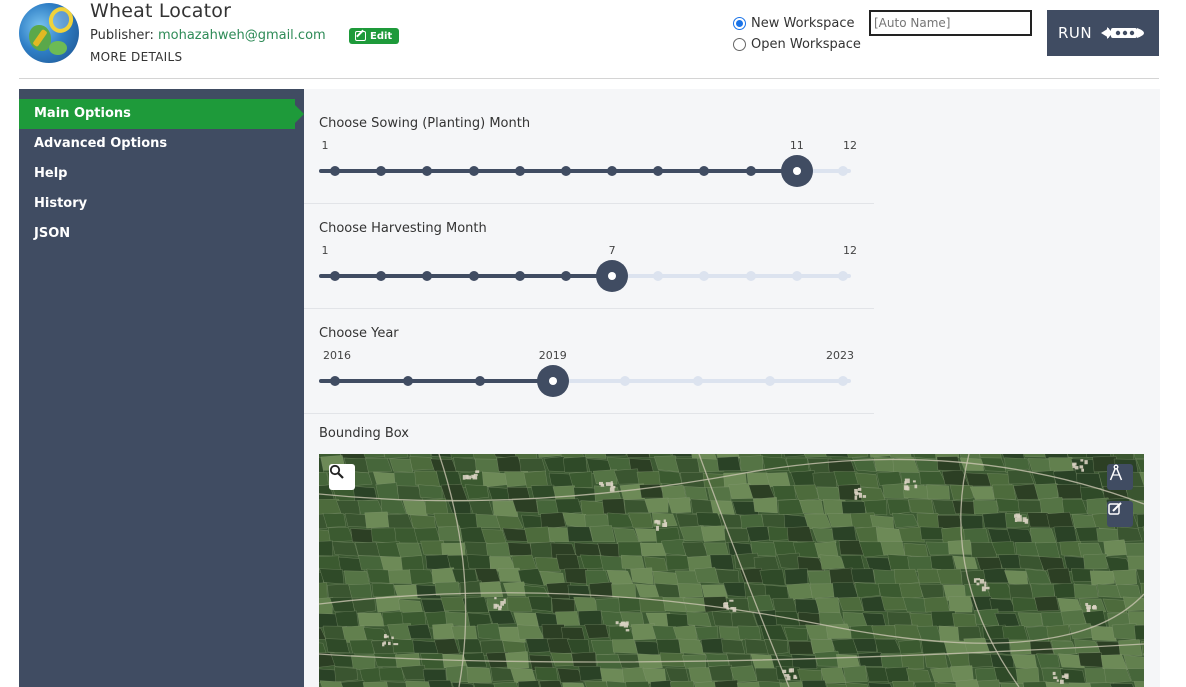 Image resolution: width=1186 pixels, height=687 pixels. What do you see at coordinates (161, 174) in the screenshot?
I see `sidebar-item-help: Help` at bounding box center [161, 174].